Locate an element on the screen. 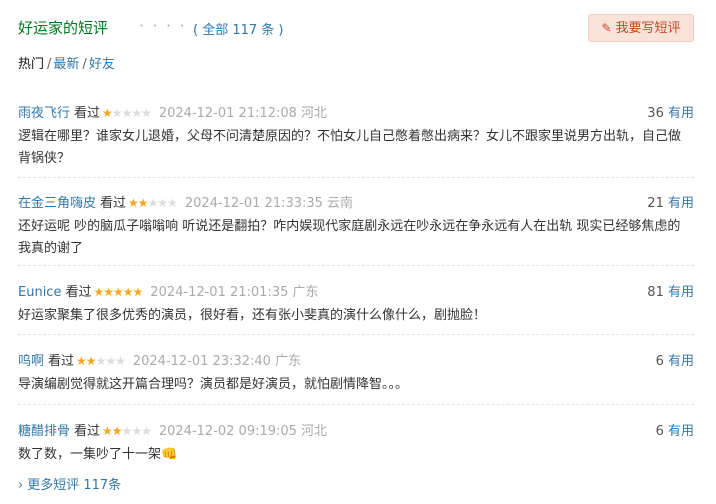 This screenshot has height=504, width=716. useful-vote: 36 有用 is located at coordinates (670, 111).